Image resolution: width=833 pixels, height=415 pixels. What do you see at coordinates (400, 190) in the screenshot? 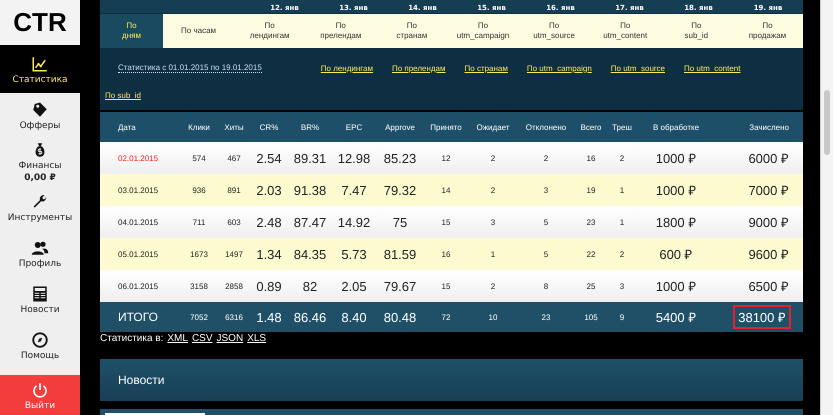
I see `table-cell-text: 79.32` at bounding box center [400, 190].